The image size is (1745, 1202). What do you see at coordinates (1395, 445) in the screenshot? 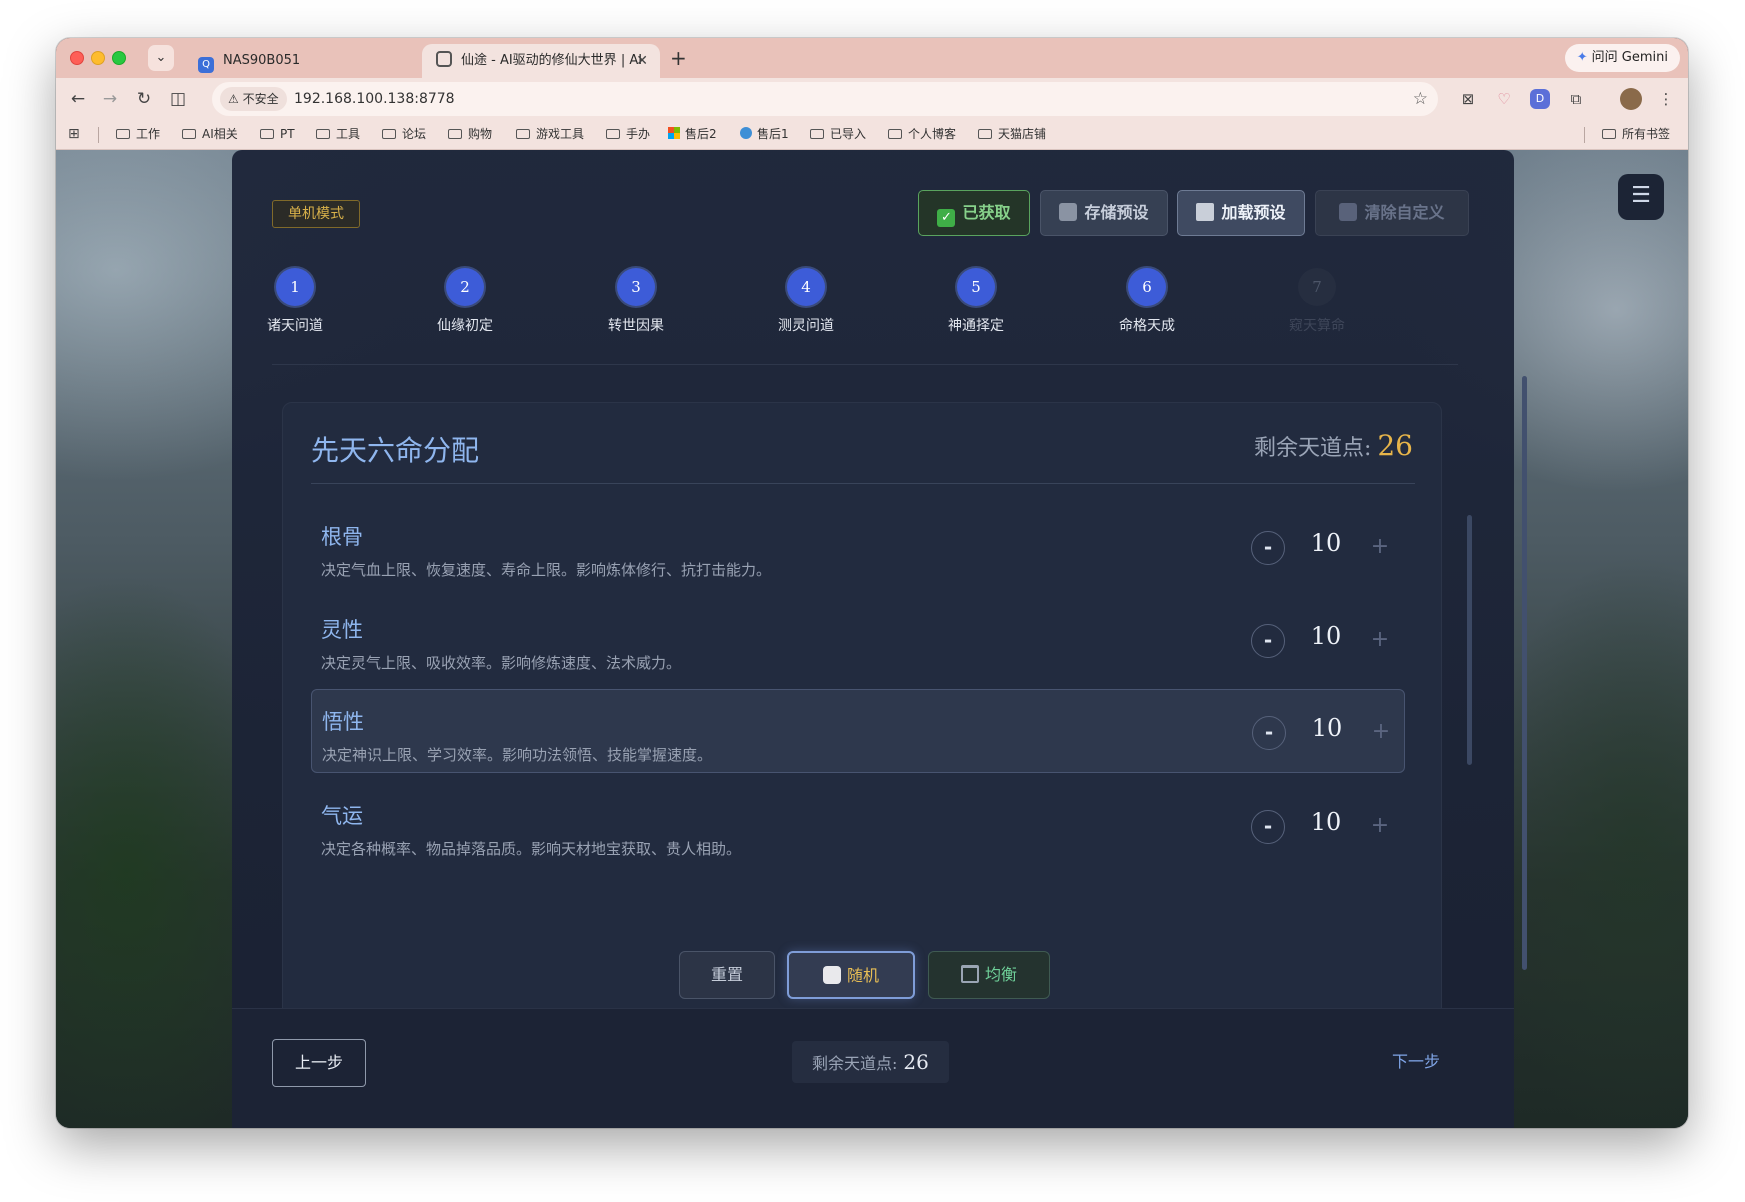
I see `remaining-value: 26` at bounding box center [1395, 445].